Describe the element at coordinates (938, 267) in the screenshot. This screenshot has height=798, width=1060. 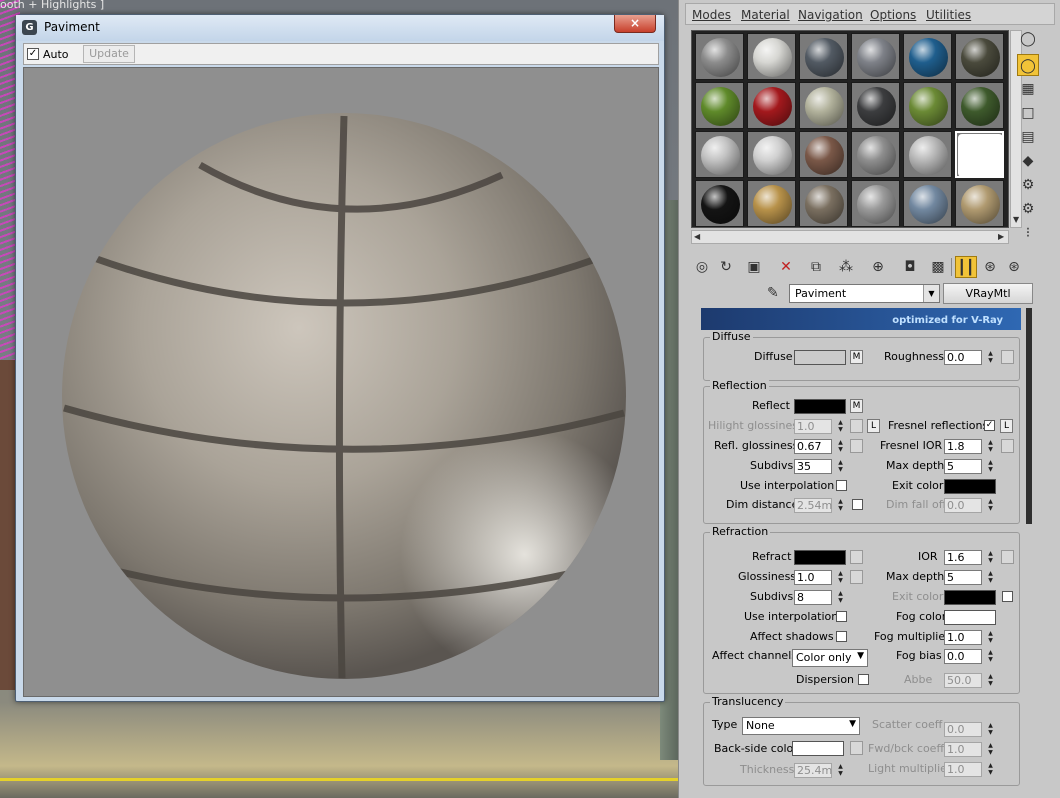
I see `show-map-in-viewport-icon: ▩` at that location.